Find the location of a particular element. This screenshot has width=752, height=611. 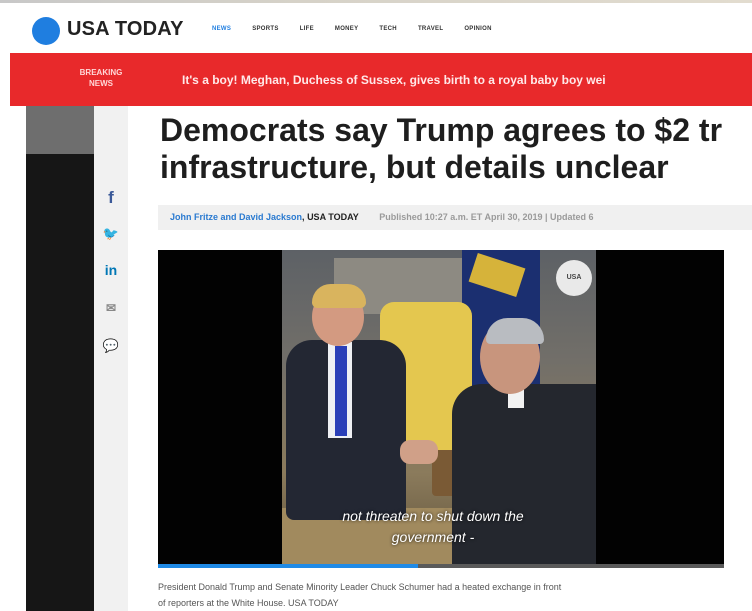

byline-org: USA TODAY is located at coordinates (333, 217).